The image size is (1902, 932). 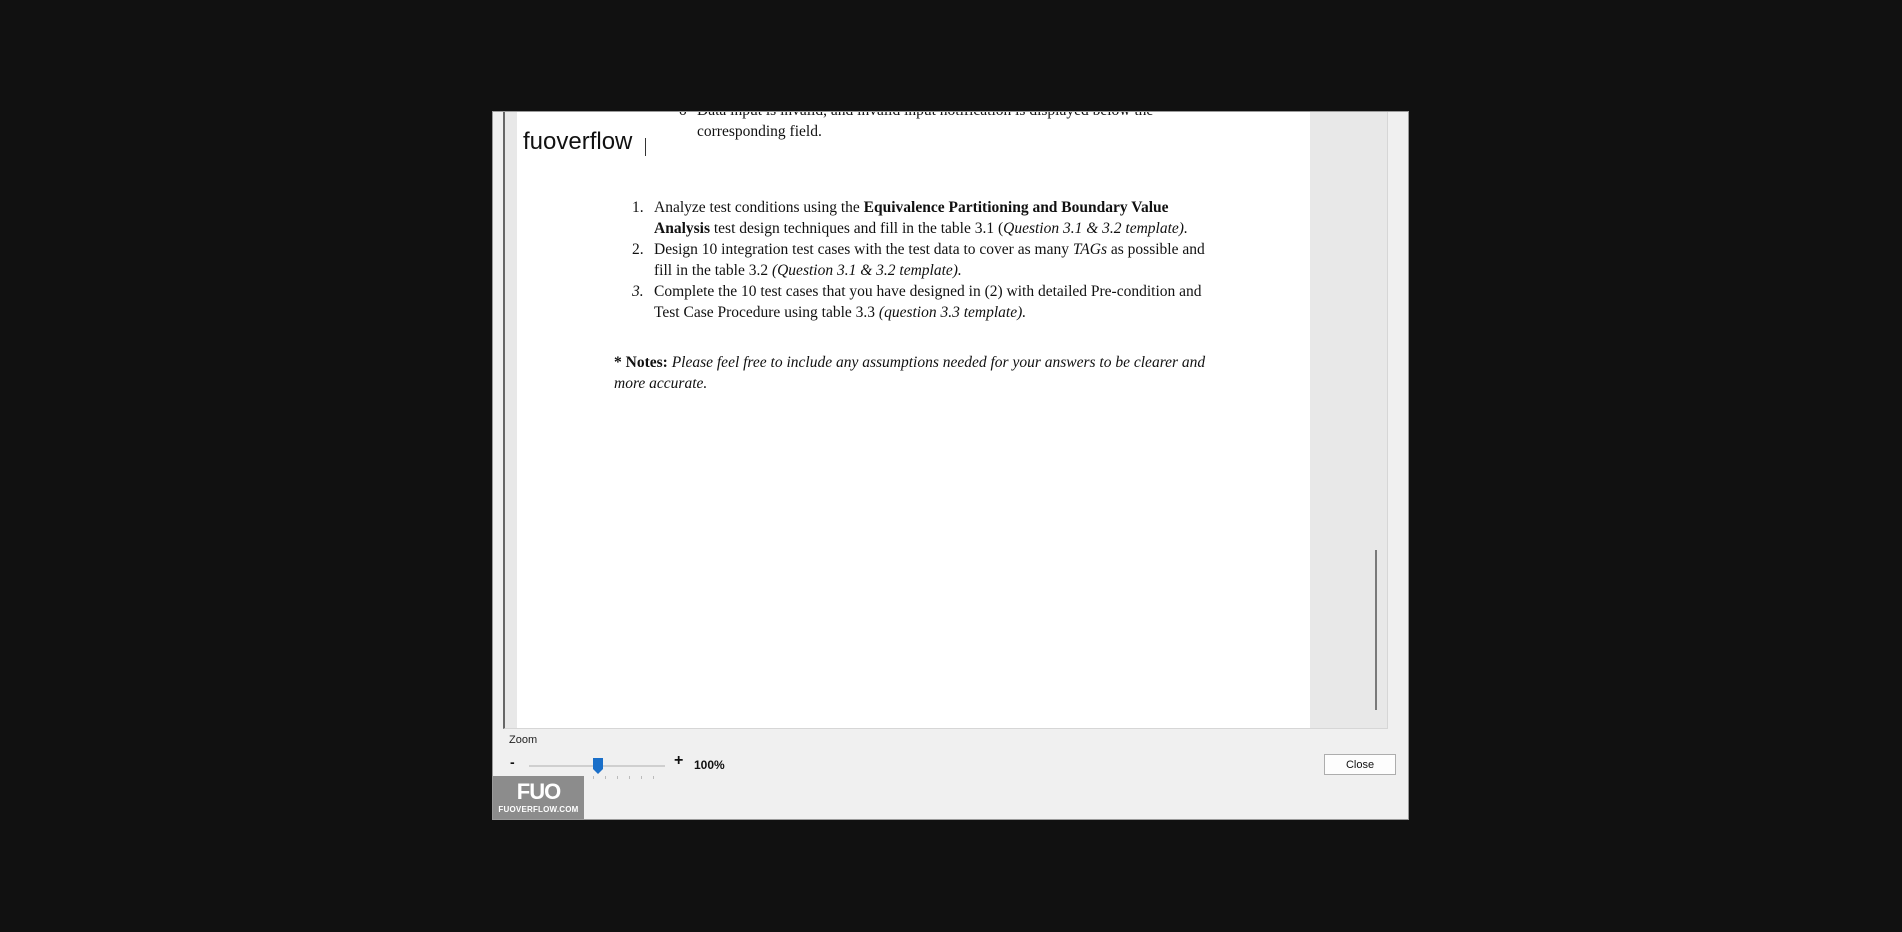 What do you see at coordinates (523, 740) in the screenshot?
I see `zoom-label: Zoom` at bounding box center [523, 740].